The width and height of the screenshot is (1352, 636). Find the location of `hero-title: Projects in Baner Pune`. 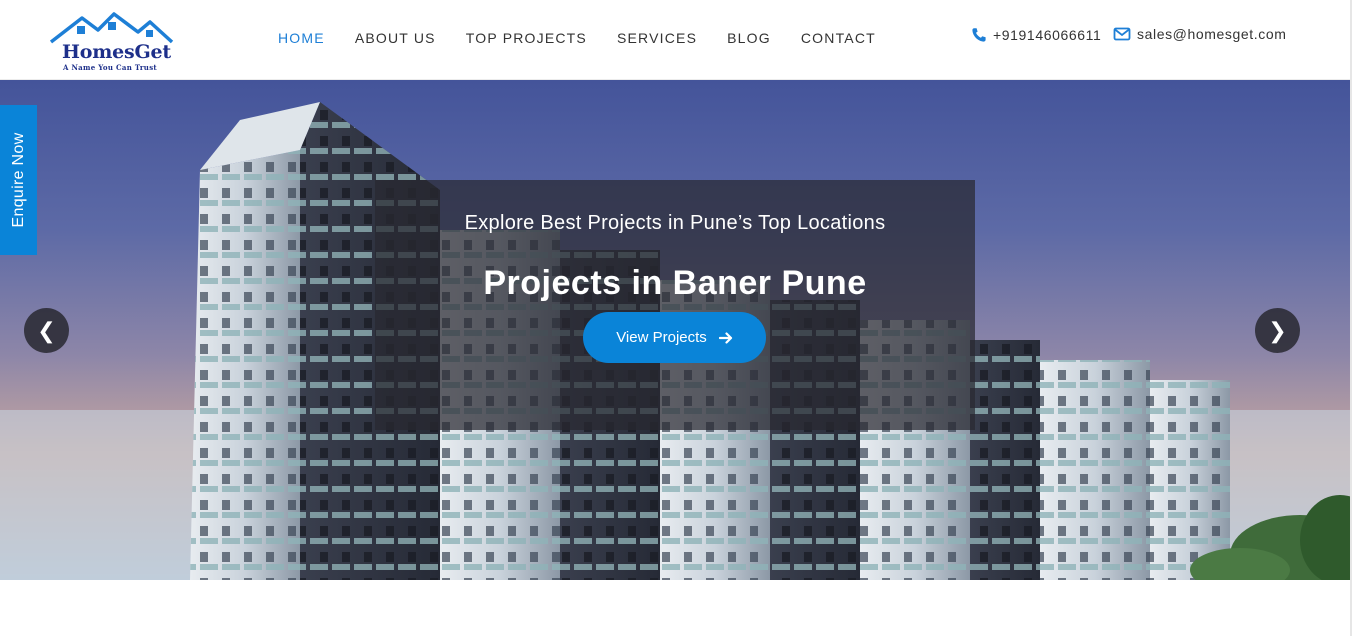

hero-title: Projects in Baner Pune is located at coordinates (675, 283).